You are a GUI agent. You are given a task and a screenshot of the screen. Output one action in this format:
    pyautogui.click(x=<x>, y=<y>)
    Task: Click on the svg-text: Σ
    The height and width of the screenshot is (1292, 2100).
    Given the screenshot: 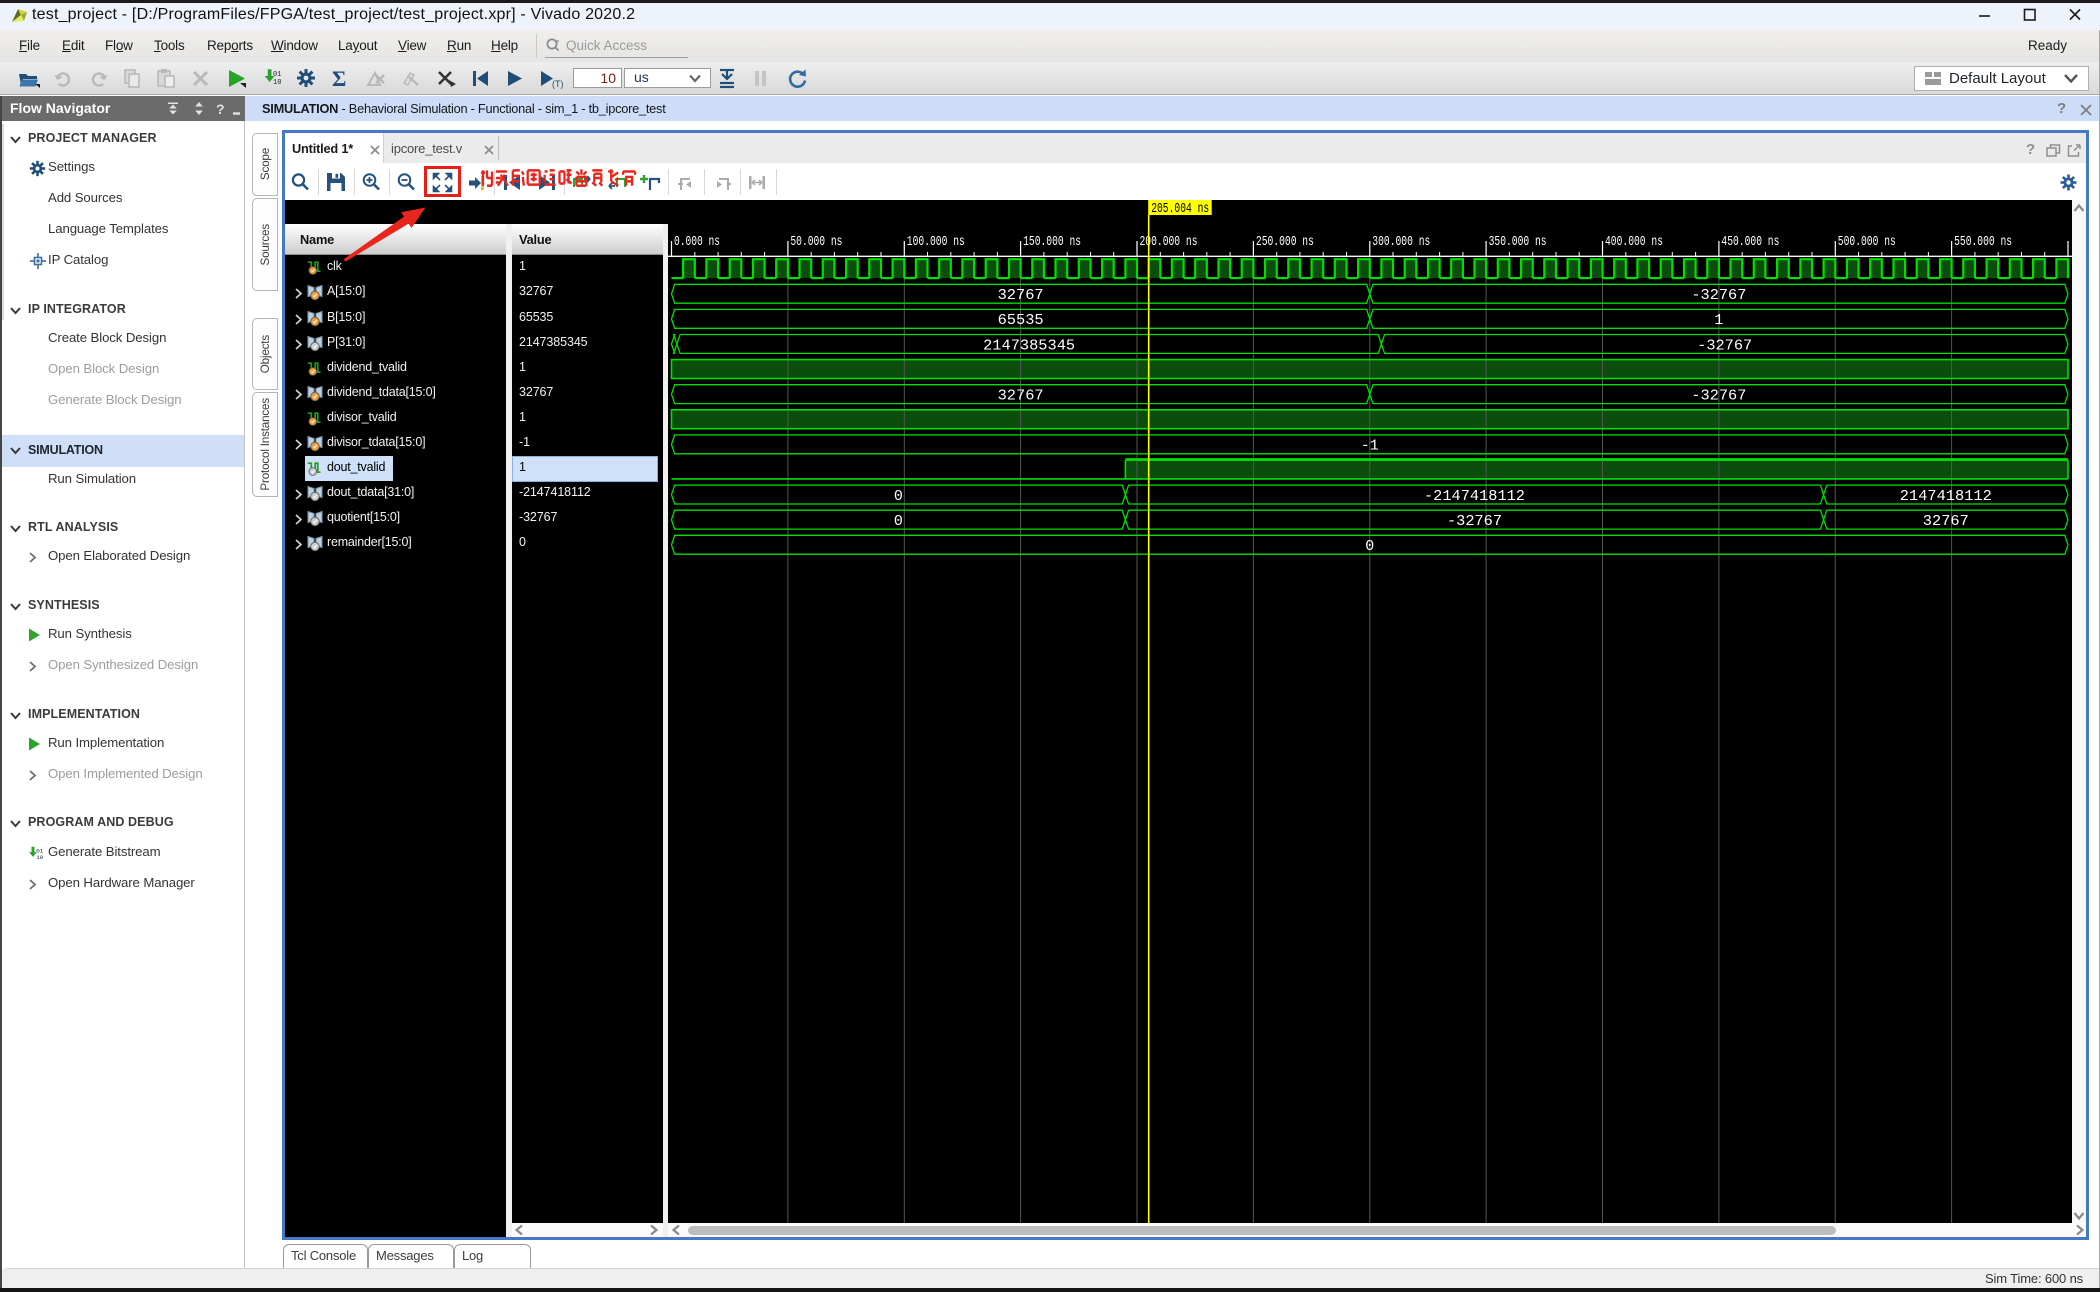 What is the action you would take?
    pyautogui.click(x=339, y=78)
    